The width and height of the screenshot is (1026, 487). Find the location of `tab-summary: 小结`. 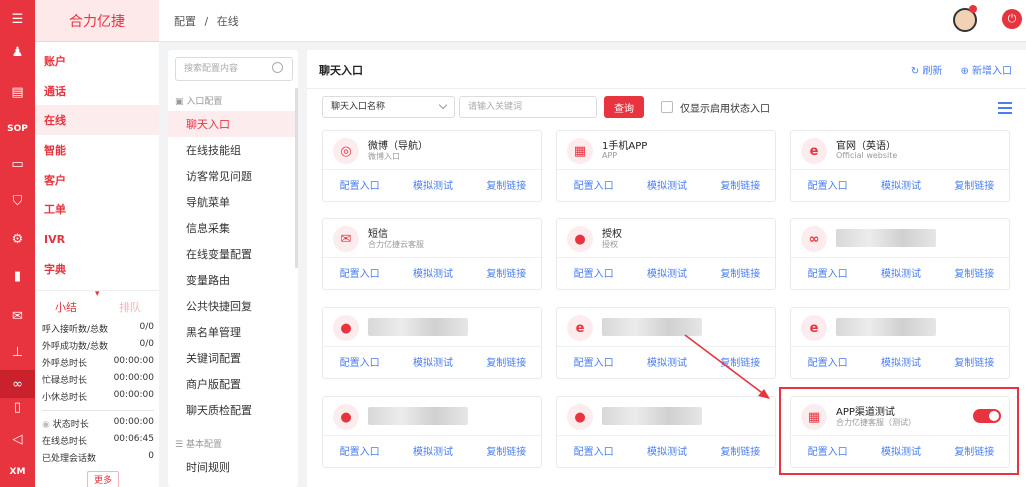

tab-summary: 小结 is located at coordinates (66, 307).